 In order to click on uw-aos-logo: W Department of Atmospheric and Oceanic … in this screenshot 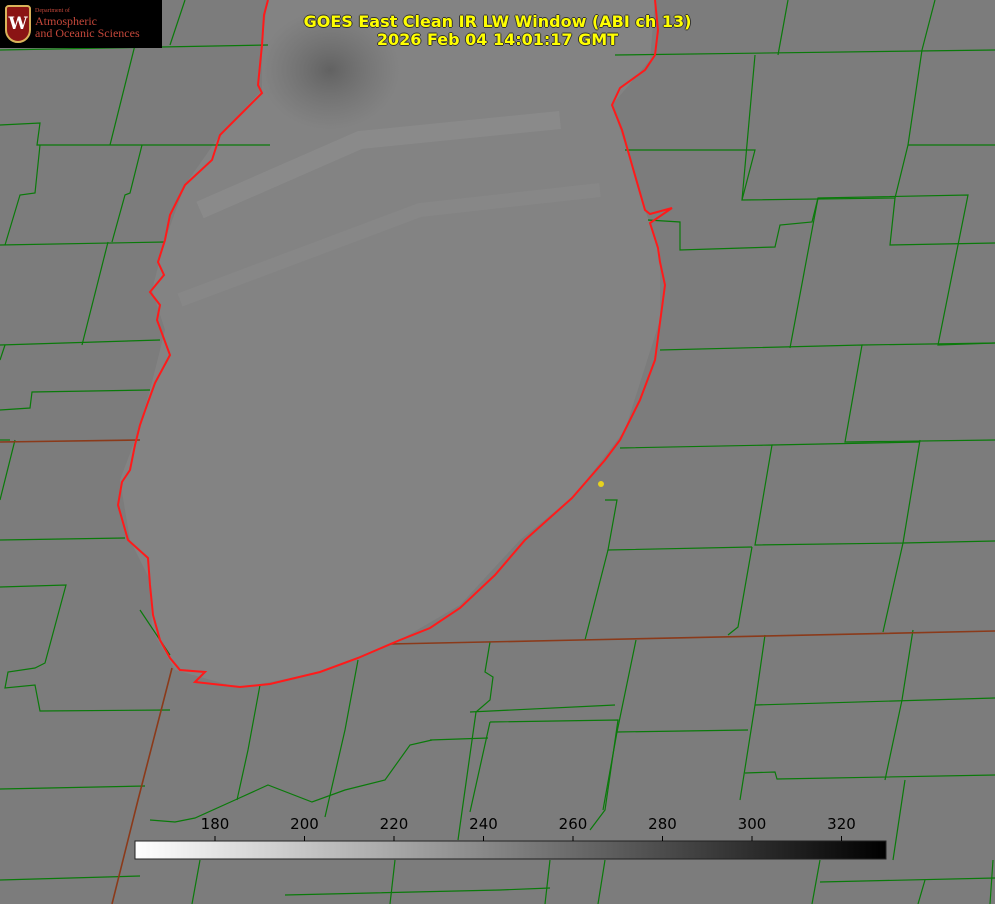, I will do `click(81, 24)`.